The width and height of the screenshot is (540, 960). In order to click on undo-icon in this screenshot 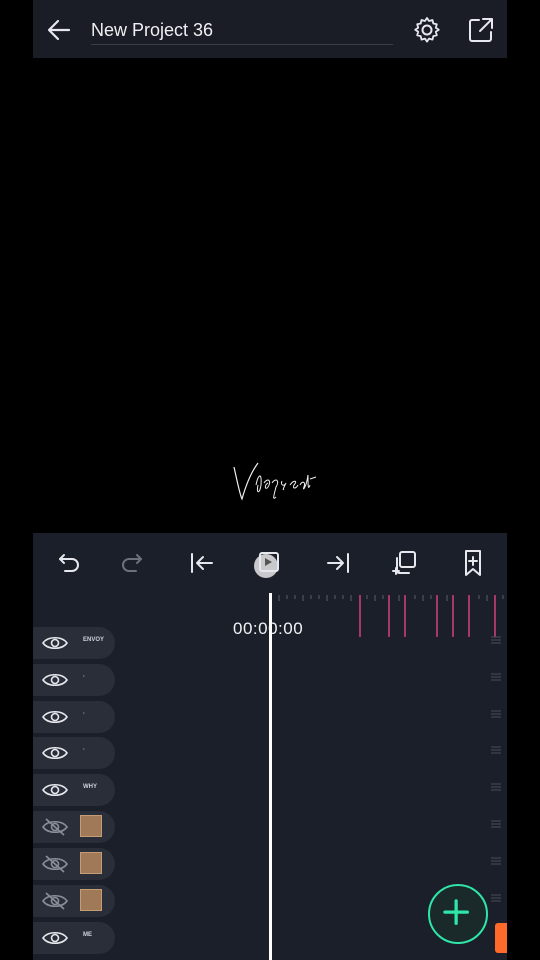, I will do `click(67, 563)`.